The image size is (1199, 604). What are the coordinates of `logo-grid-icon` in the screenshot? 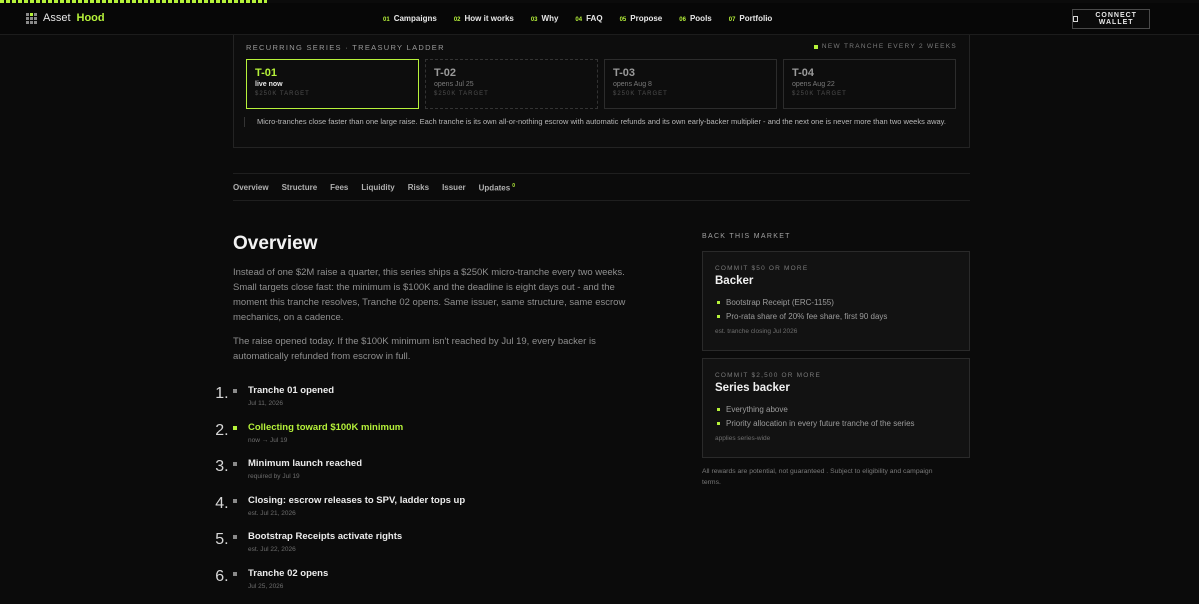 It's located at (31, 18).